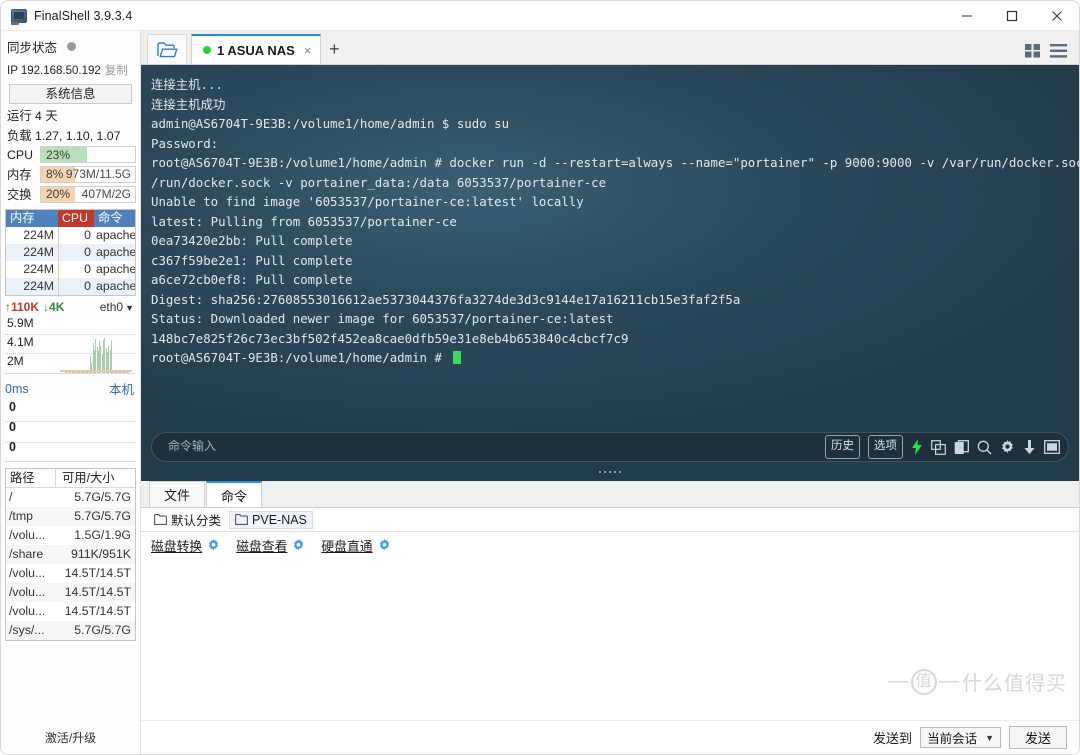  What do you see at coordinates (32, 218) in the screenshot?
I see `process-header-memory: 内存` at bounding box center [32, 218].